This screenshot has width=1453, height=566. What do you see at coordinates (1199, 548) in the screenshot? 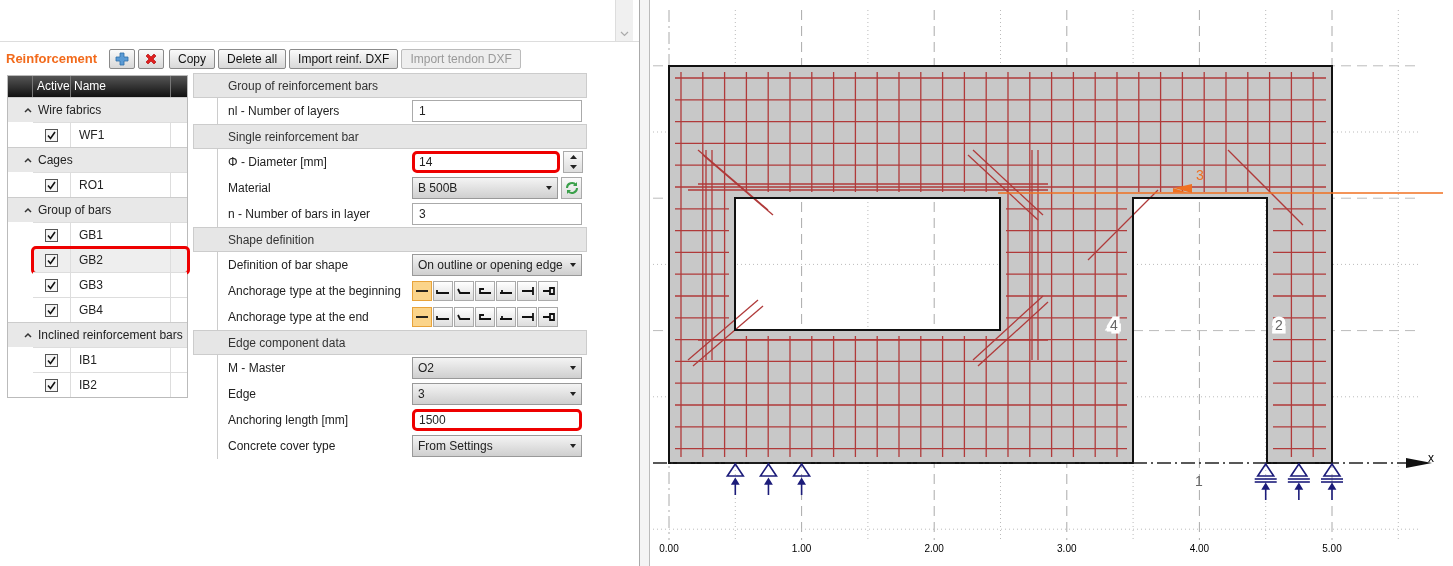
I see `axis-tick-label: 4.00` at bounding box center [1199, 548].